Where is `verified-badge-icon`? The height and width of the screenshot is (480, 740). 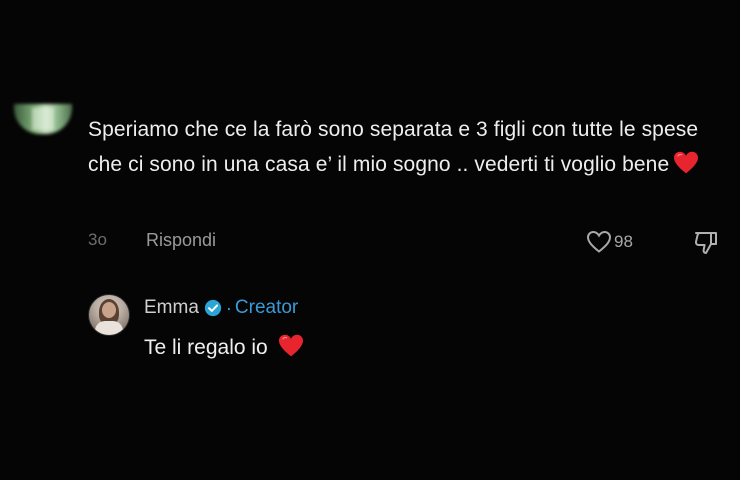
verified-badge-icon is located at coordinates (213, 308).